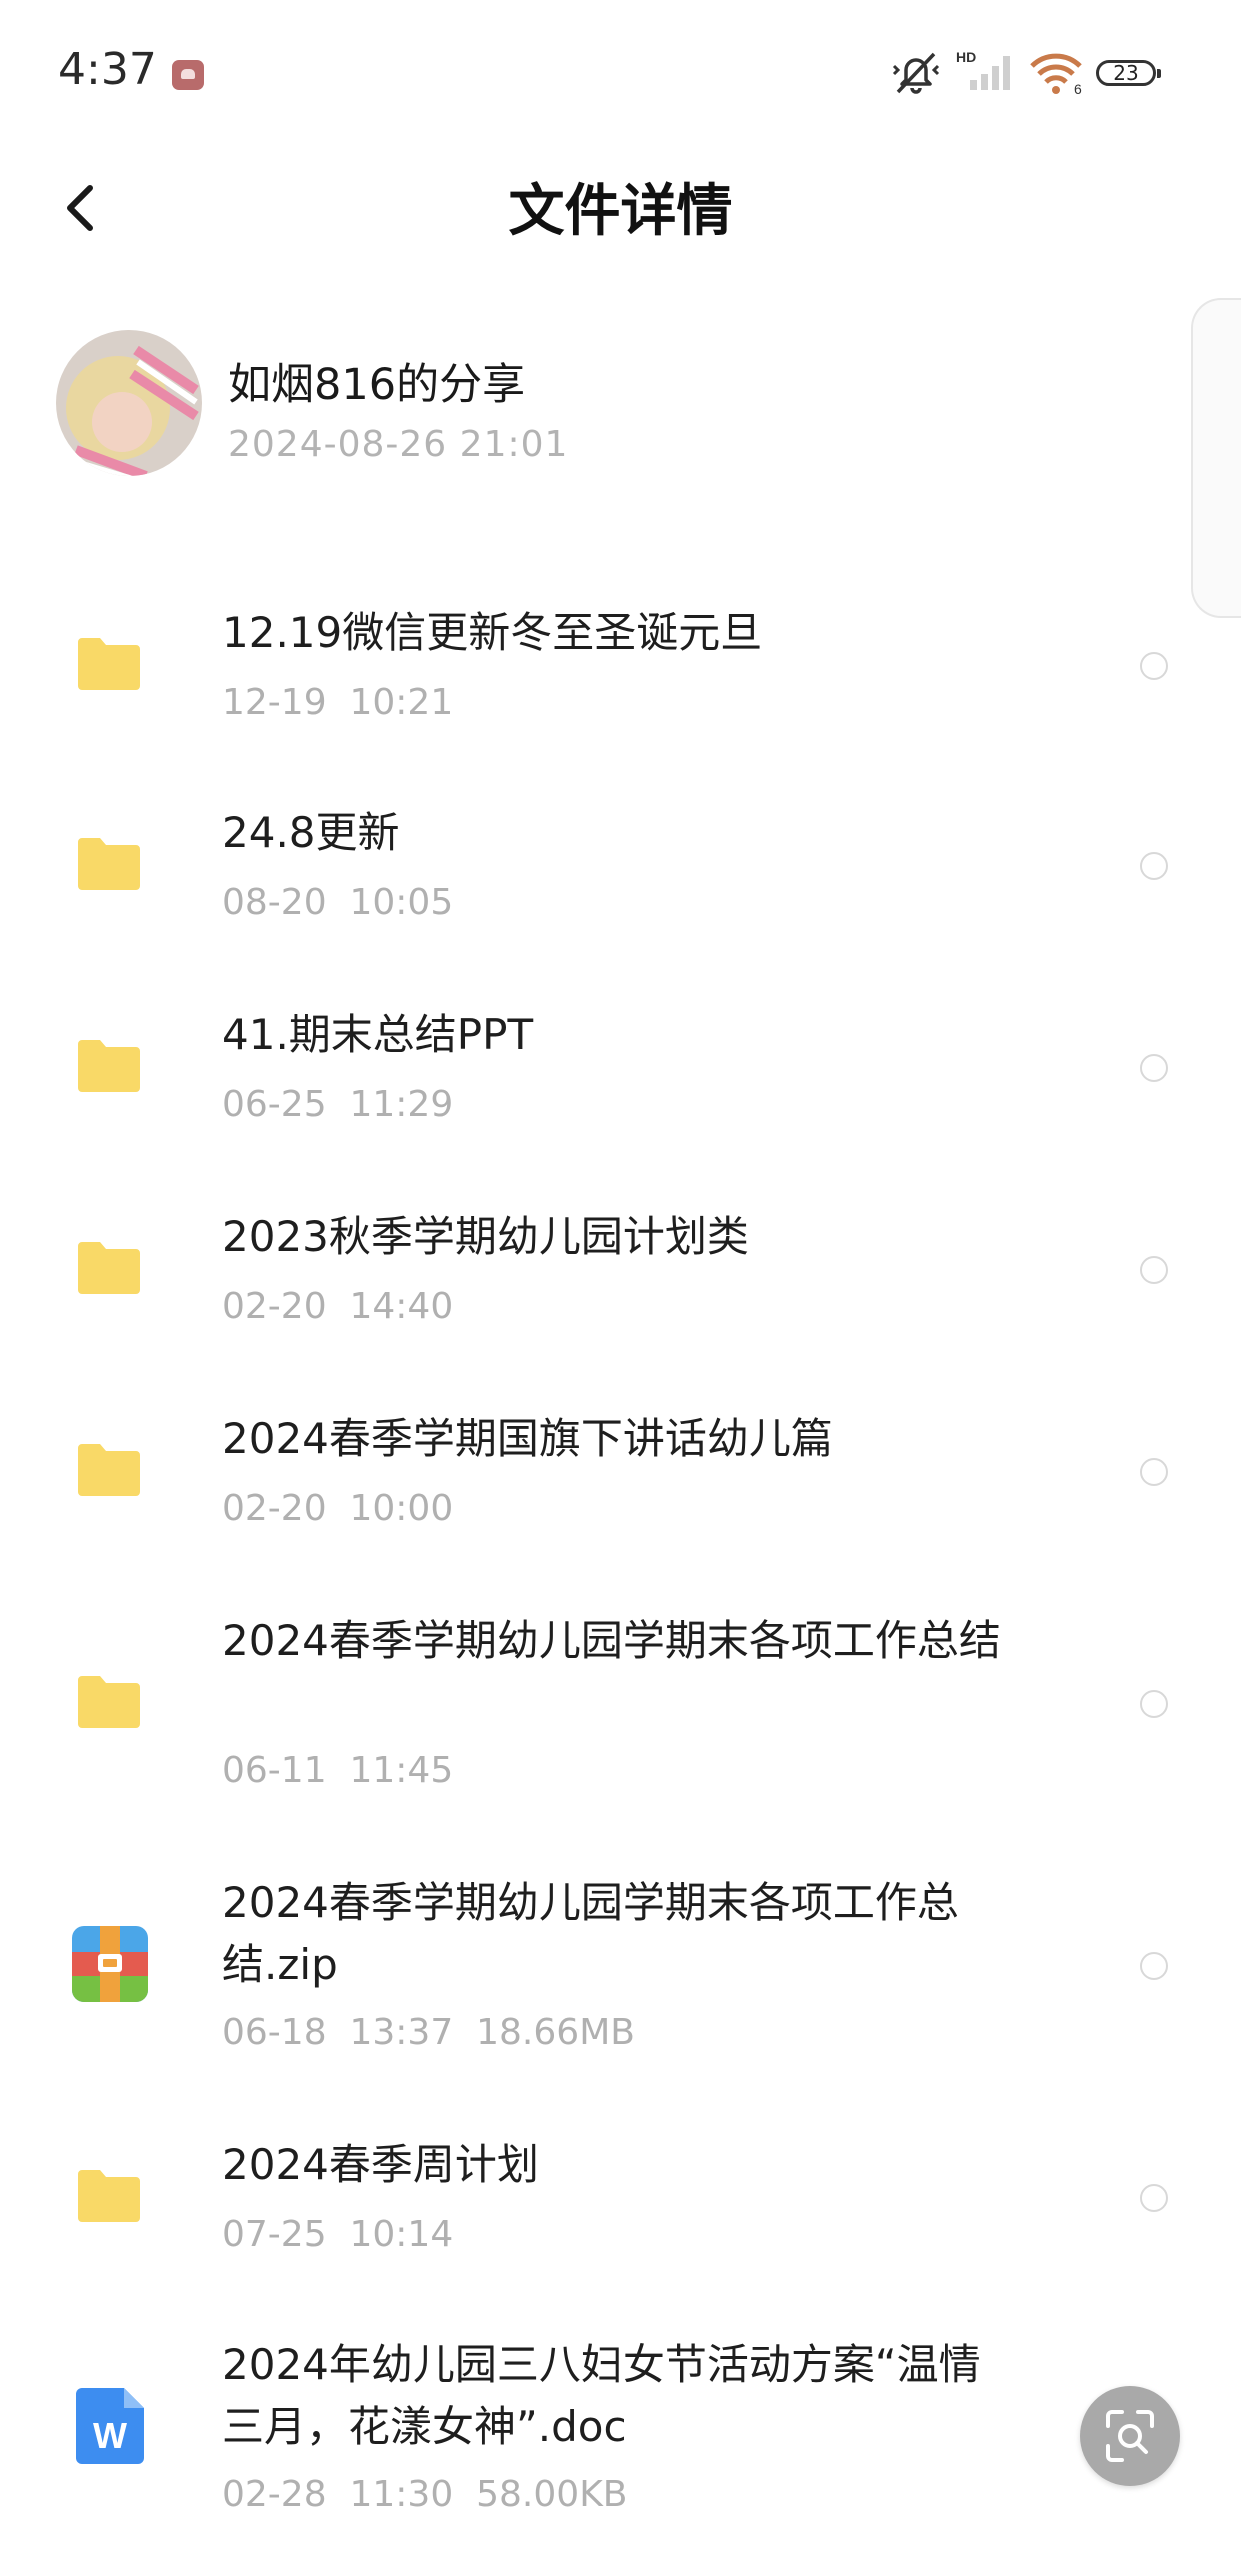 The width and height of the screenshot is (1241, 2560). Describe the element at coordinates (311, 832) in the screenshot. I see `file-name: 24.8更新` at that location.